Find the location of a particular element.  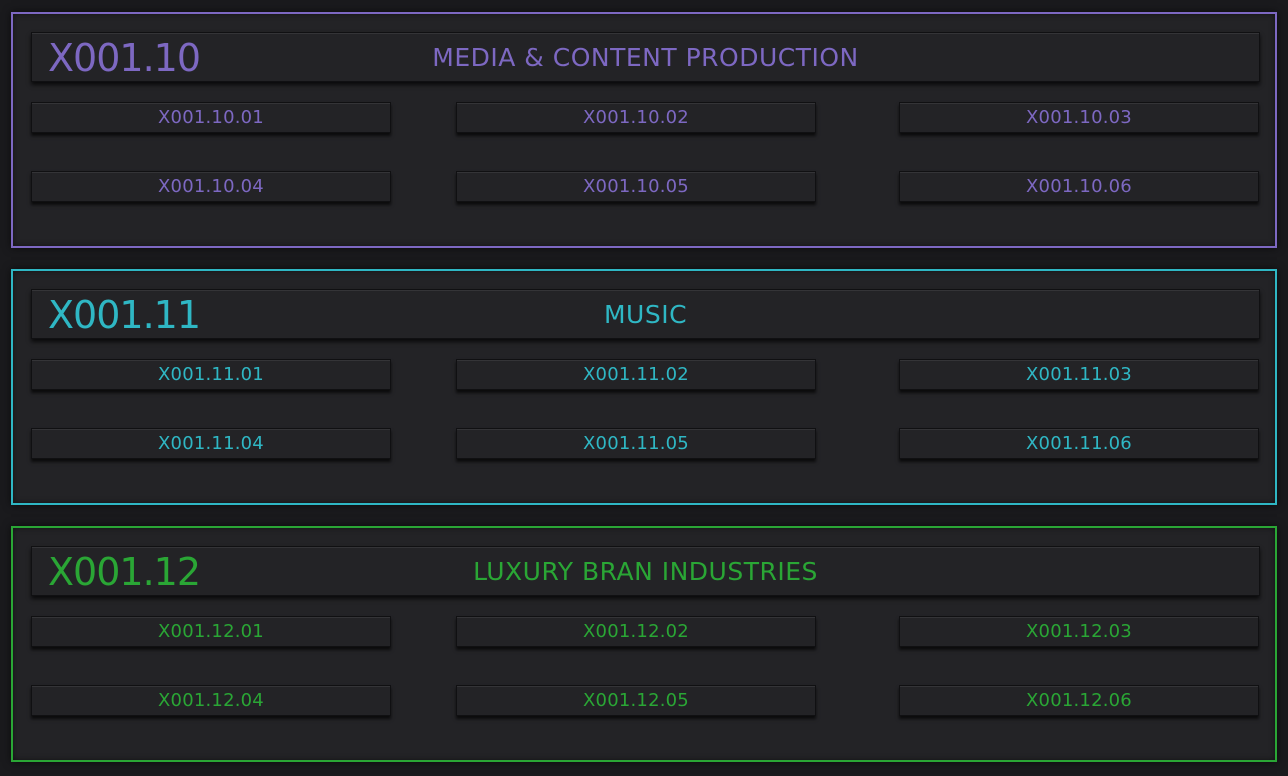

subsection-button: X001.10.01 is located at coordinates (211, 117).